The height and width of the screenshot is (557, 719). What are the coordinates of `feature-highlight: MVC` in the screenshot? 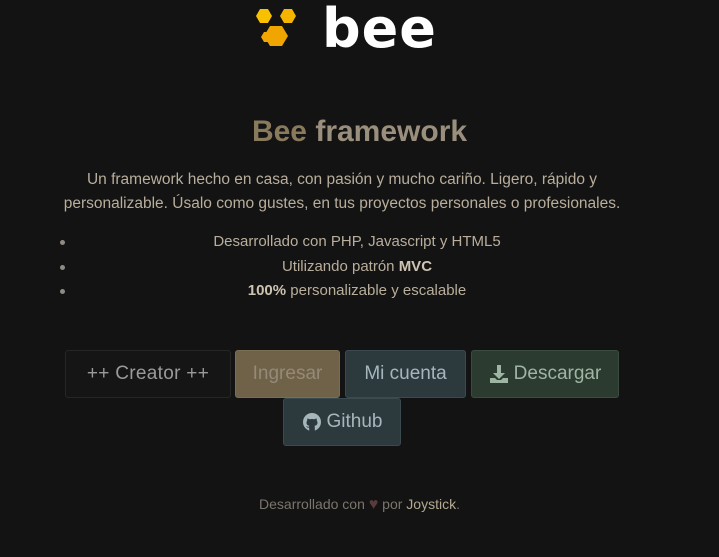 It's located at (415, 266).